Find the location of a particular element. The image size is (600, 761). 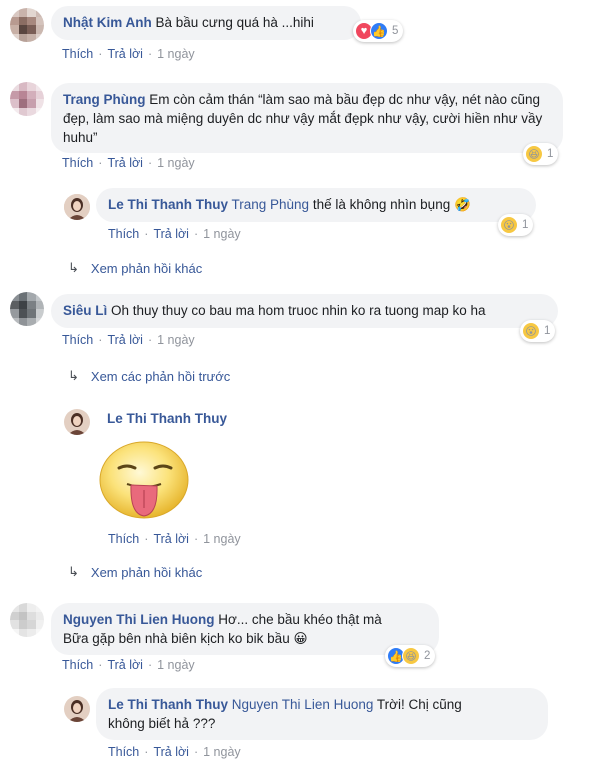

mention-link: Trang Phùng is located at coordinates (271, 204).